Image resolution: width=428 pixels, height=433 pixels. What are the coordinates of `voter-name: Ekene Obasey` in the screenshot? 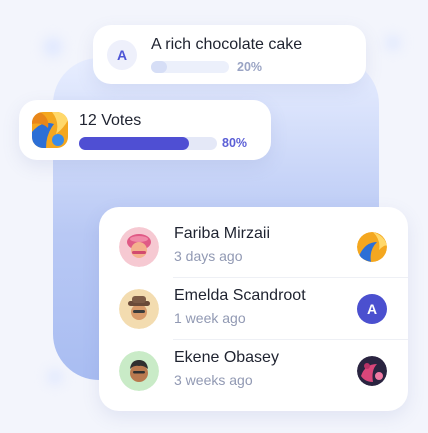 It's located at (226, 357).